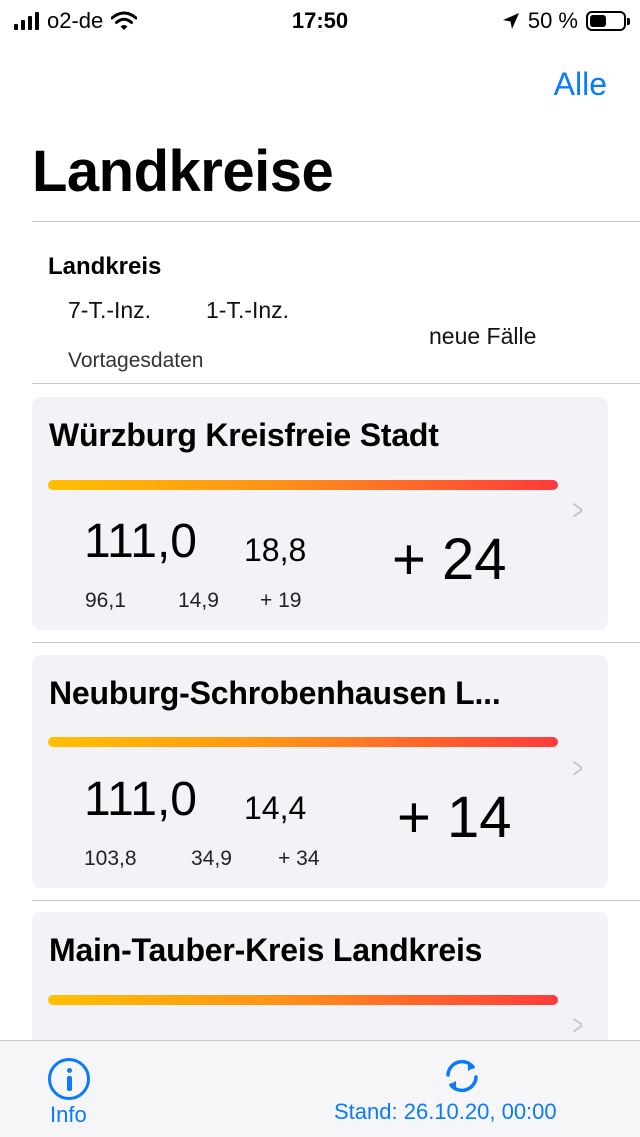 The height and width of the screenshot is (1137, 640). Describe the element at coordinates (136, 360) in the screenshot. I see `legend-previous-day: Vortagesdaten` at that location.